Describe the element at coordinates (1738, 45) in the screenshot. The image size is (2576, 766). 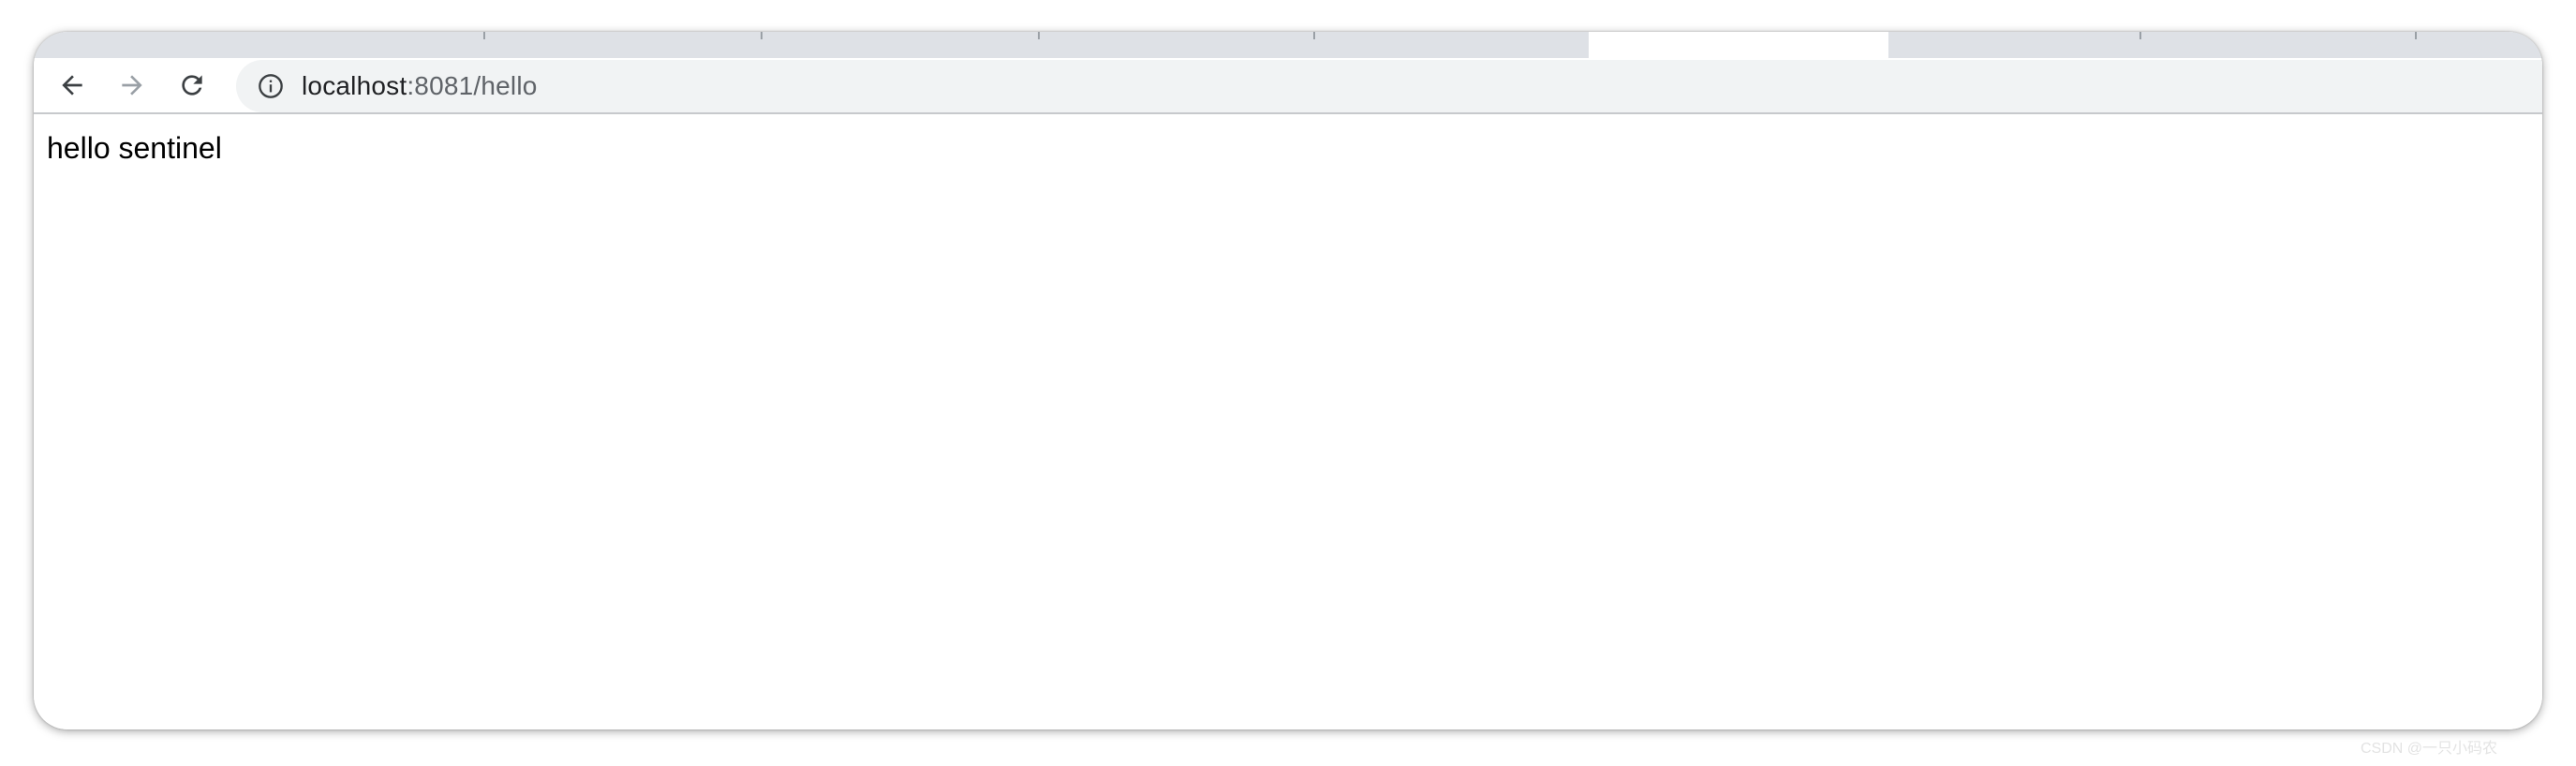
I see `tab-active` at that location.